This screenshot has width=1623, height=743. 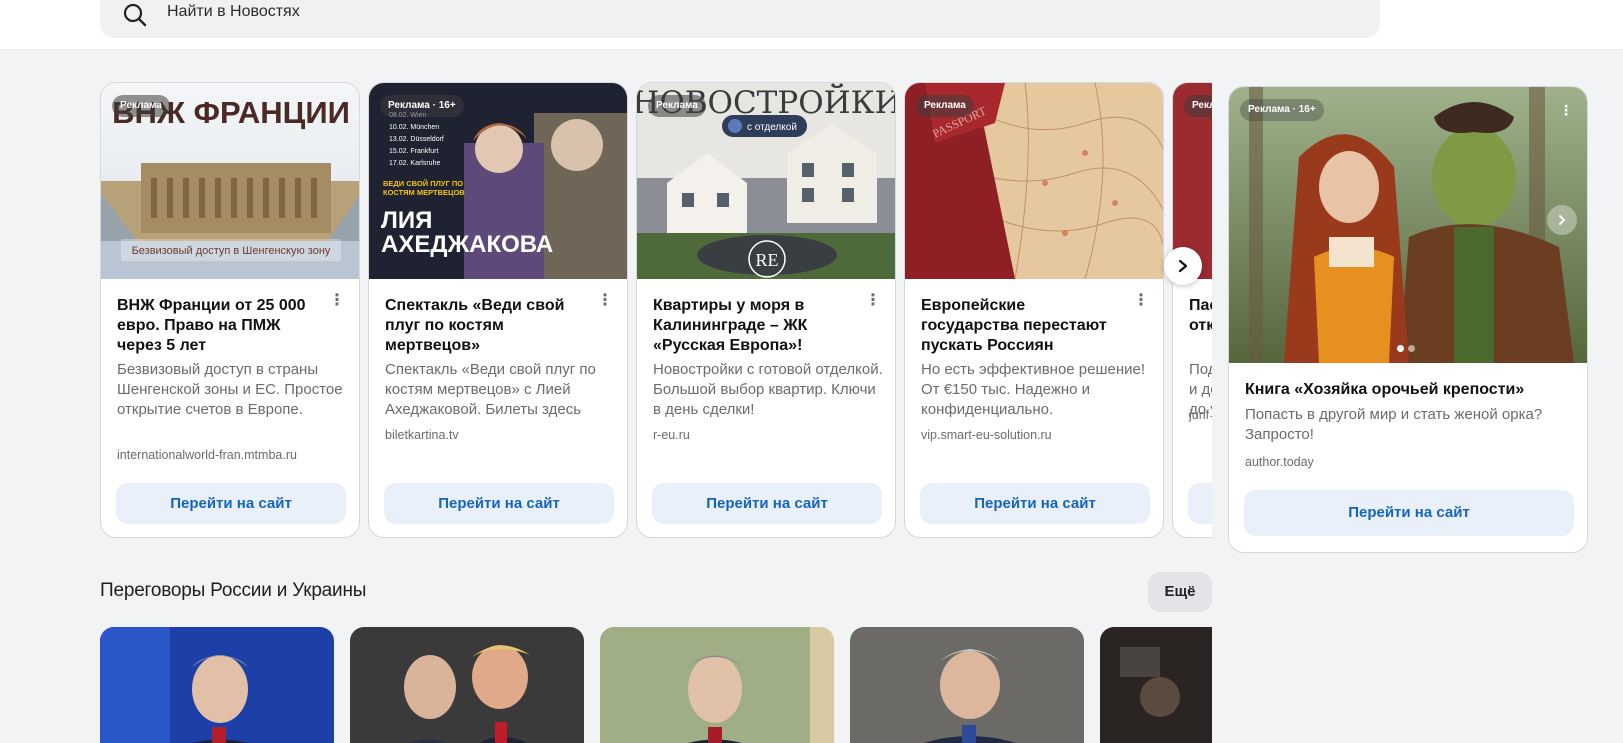 I want to click on carousel-next-button, so click(x=1183, y=266).